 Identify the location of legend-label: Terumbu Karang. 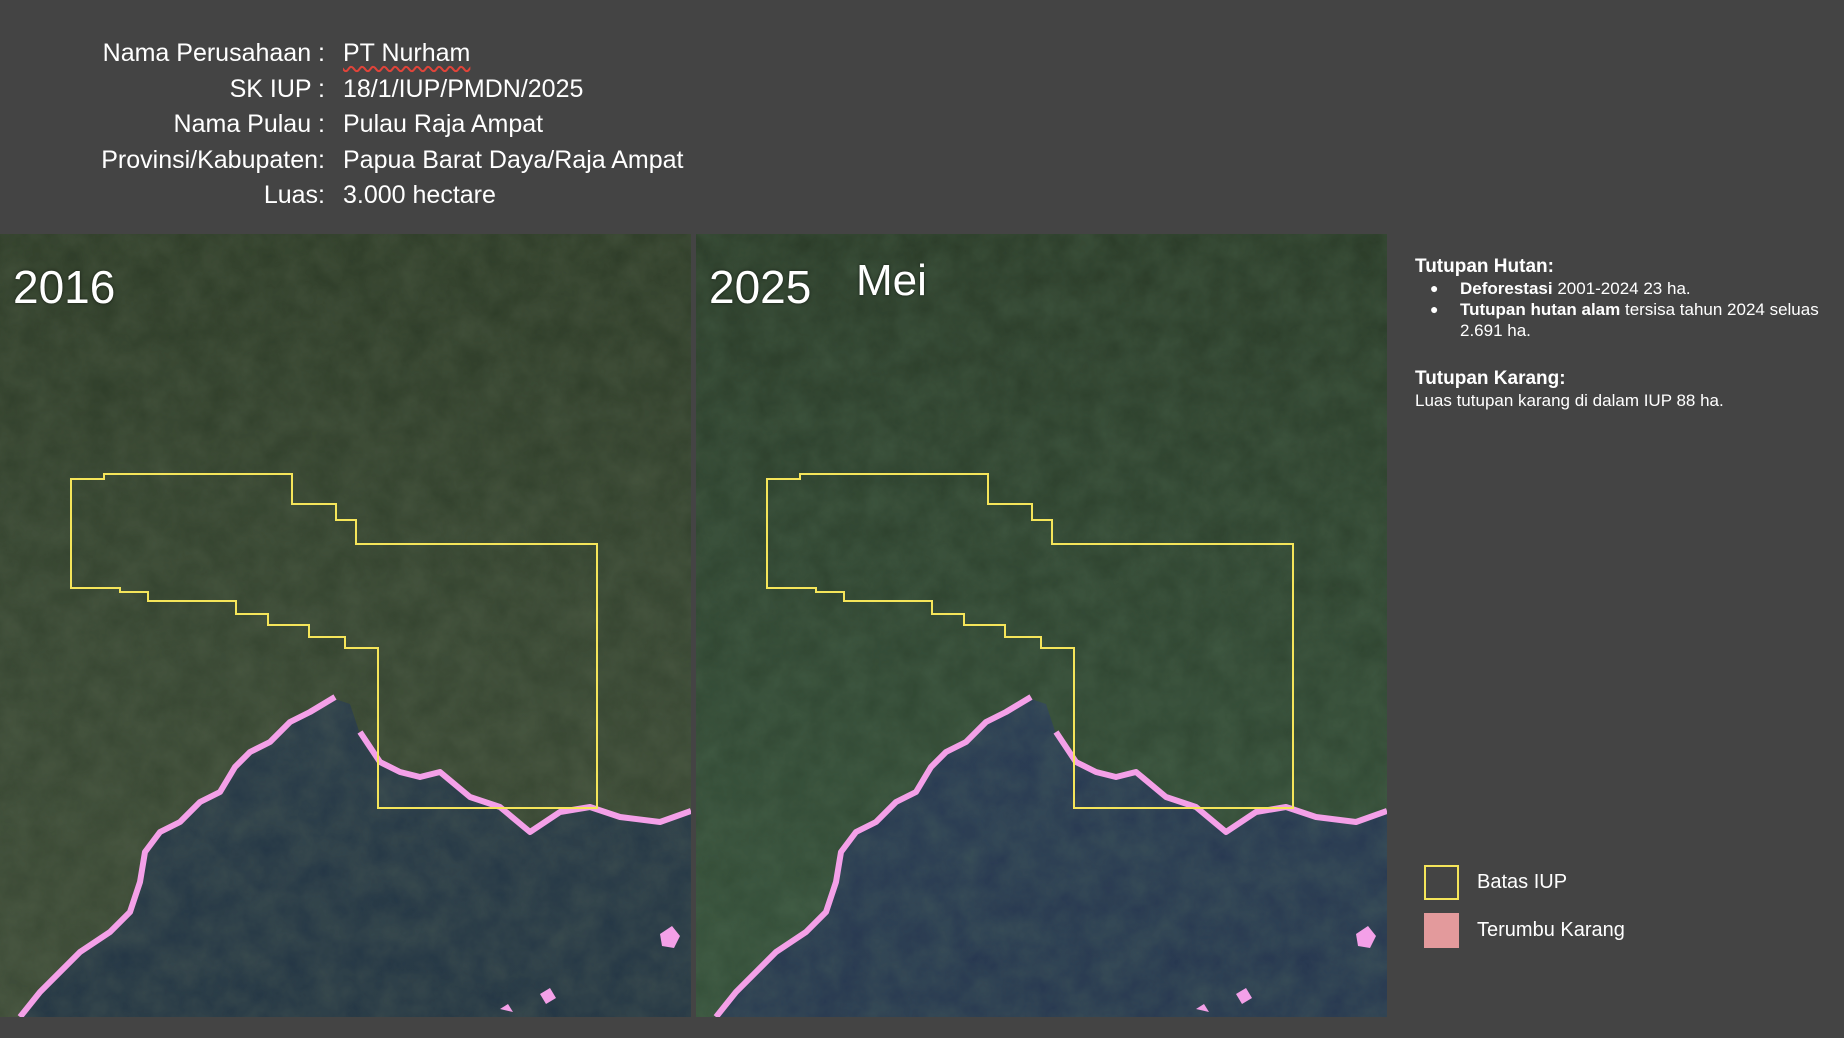
(1551, 929).